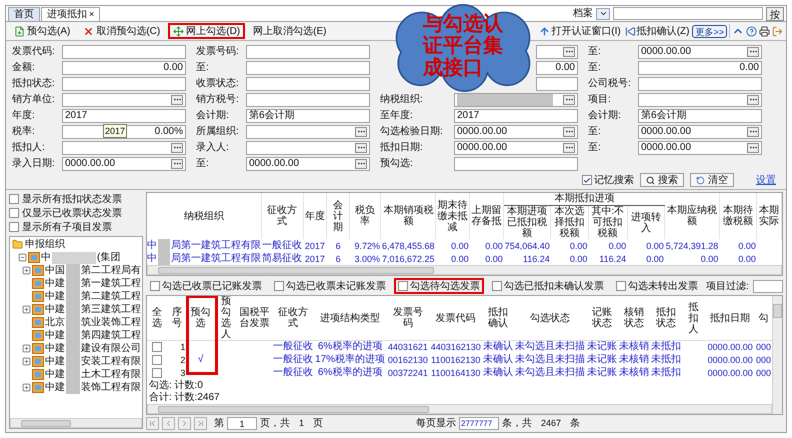 The height and width of the screenshot is (438, 792). Describe the element at coordinates (662, 180) in the screenshot. I see `search-button: 搜索` at that location.